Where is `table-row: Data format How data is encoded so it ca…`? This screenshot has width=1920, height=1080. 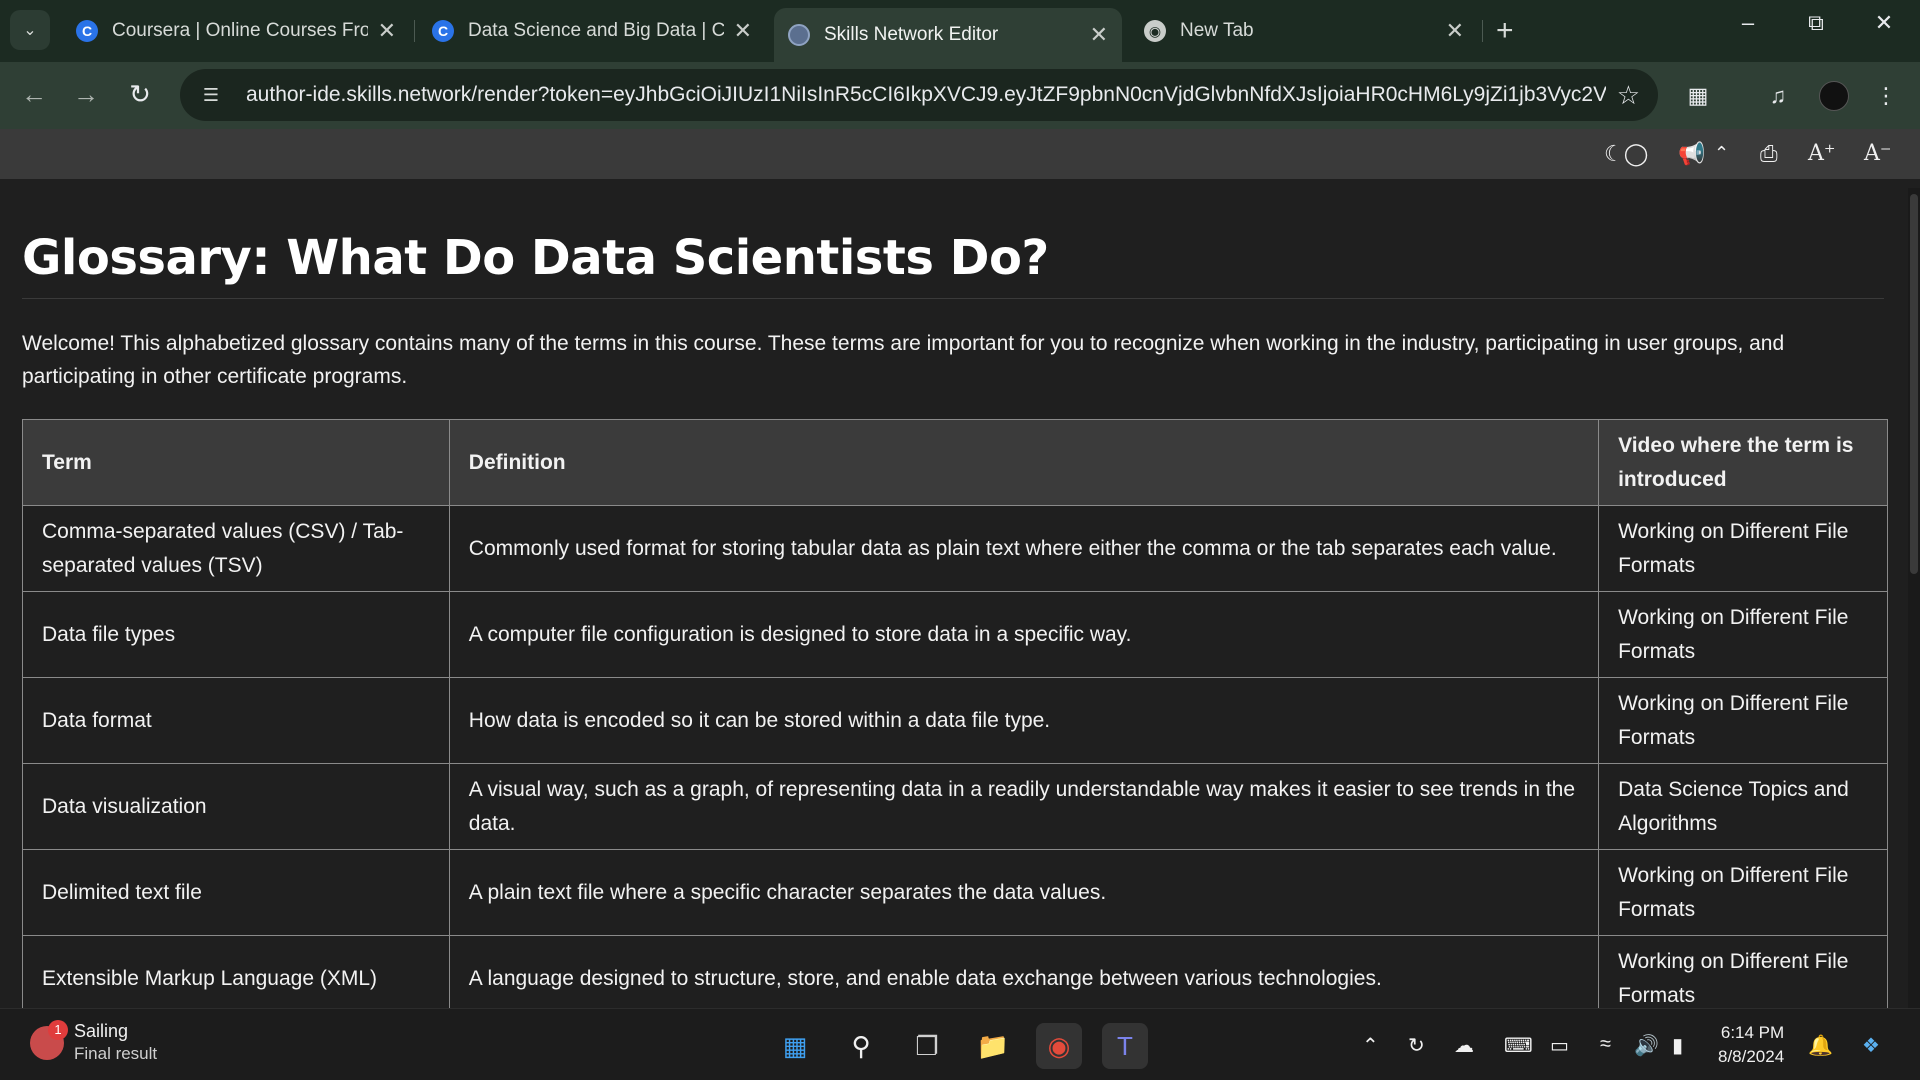 table-row: Data format How data is encoded so it ca… is located at coordinates (955, 720).